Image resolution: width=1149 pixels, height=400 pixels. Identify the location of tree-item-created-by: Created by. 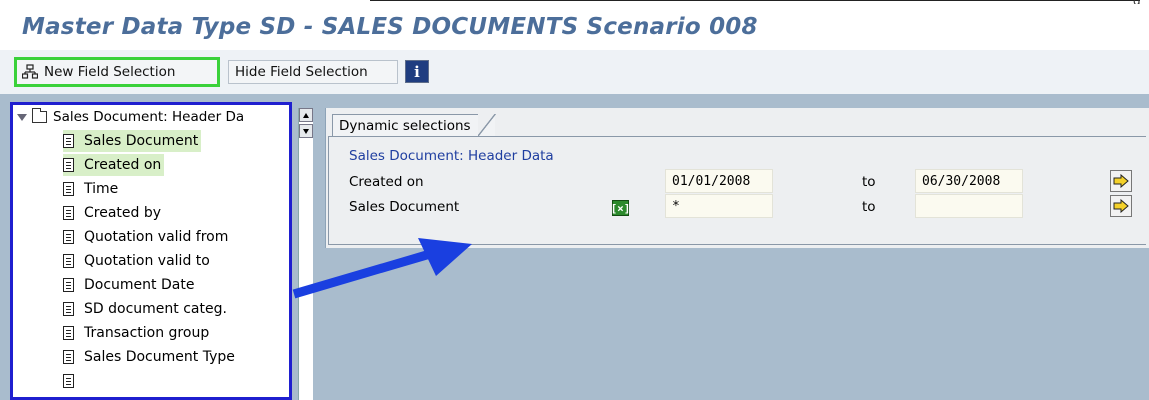
(113, 213).